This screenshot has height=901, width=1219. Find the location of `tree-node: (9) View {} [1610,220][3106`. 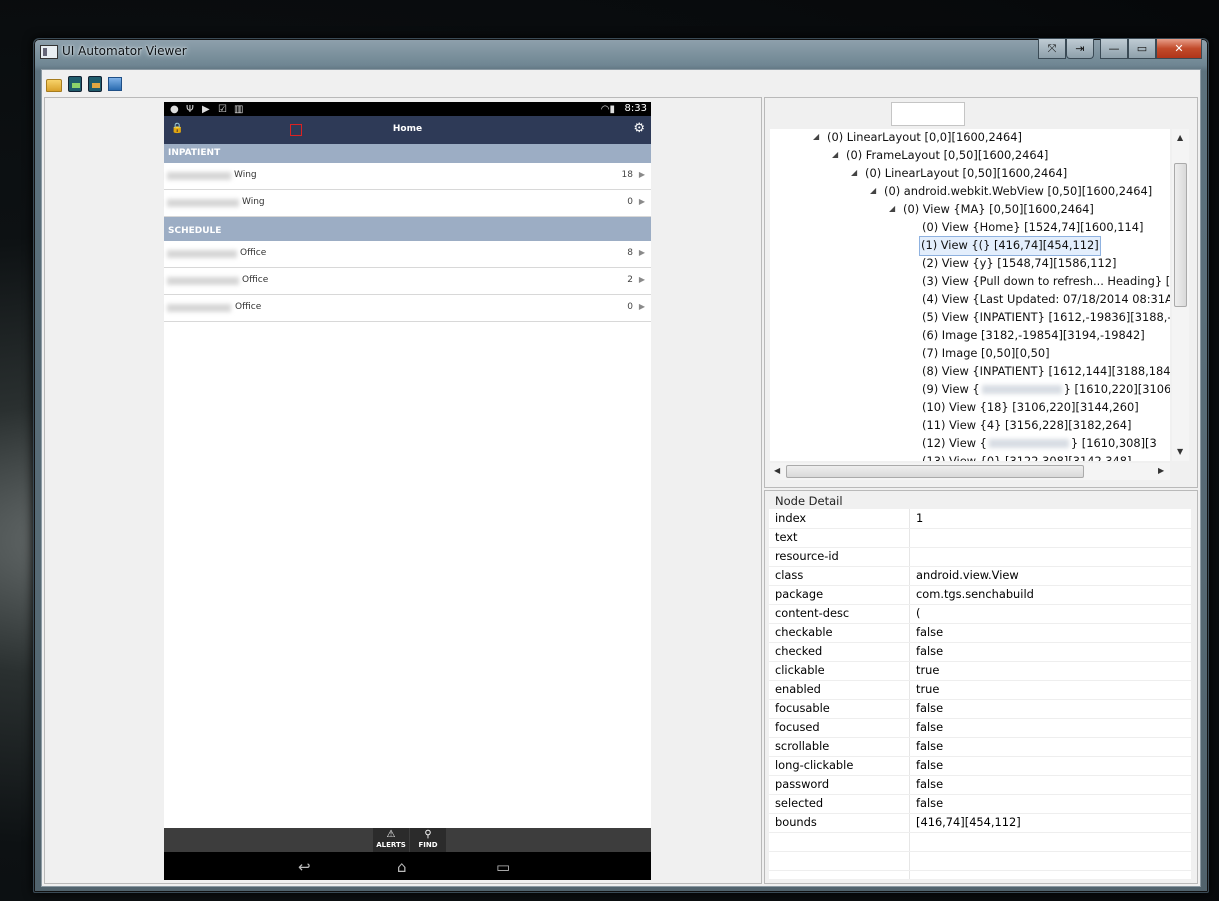

tree-node: (9) View {} [1610,220][3106 is located at coordinates (1046, 389).